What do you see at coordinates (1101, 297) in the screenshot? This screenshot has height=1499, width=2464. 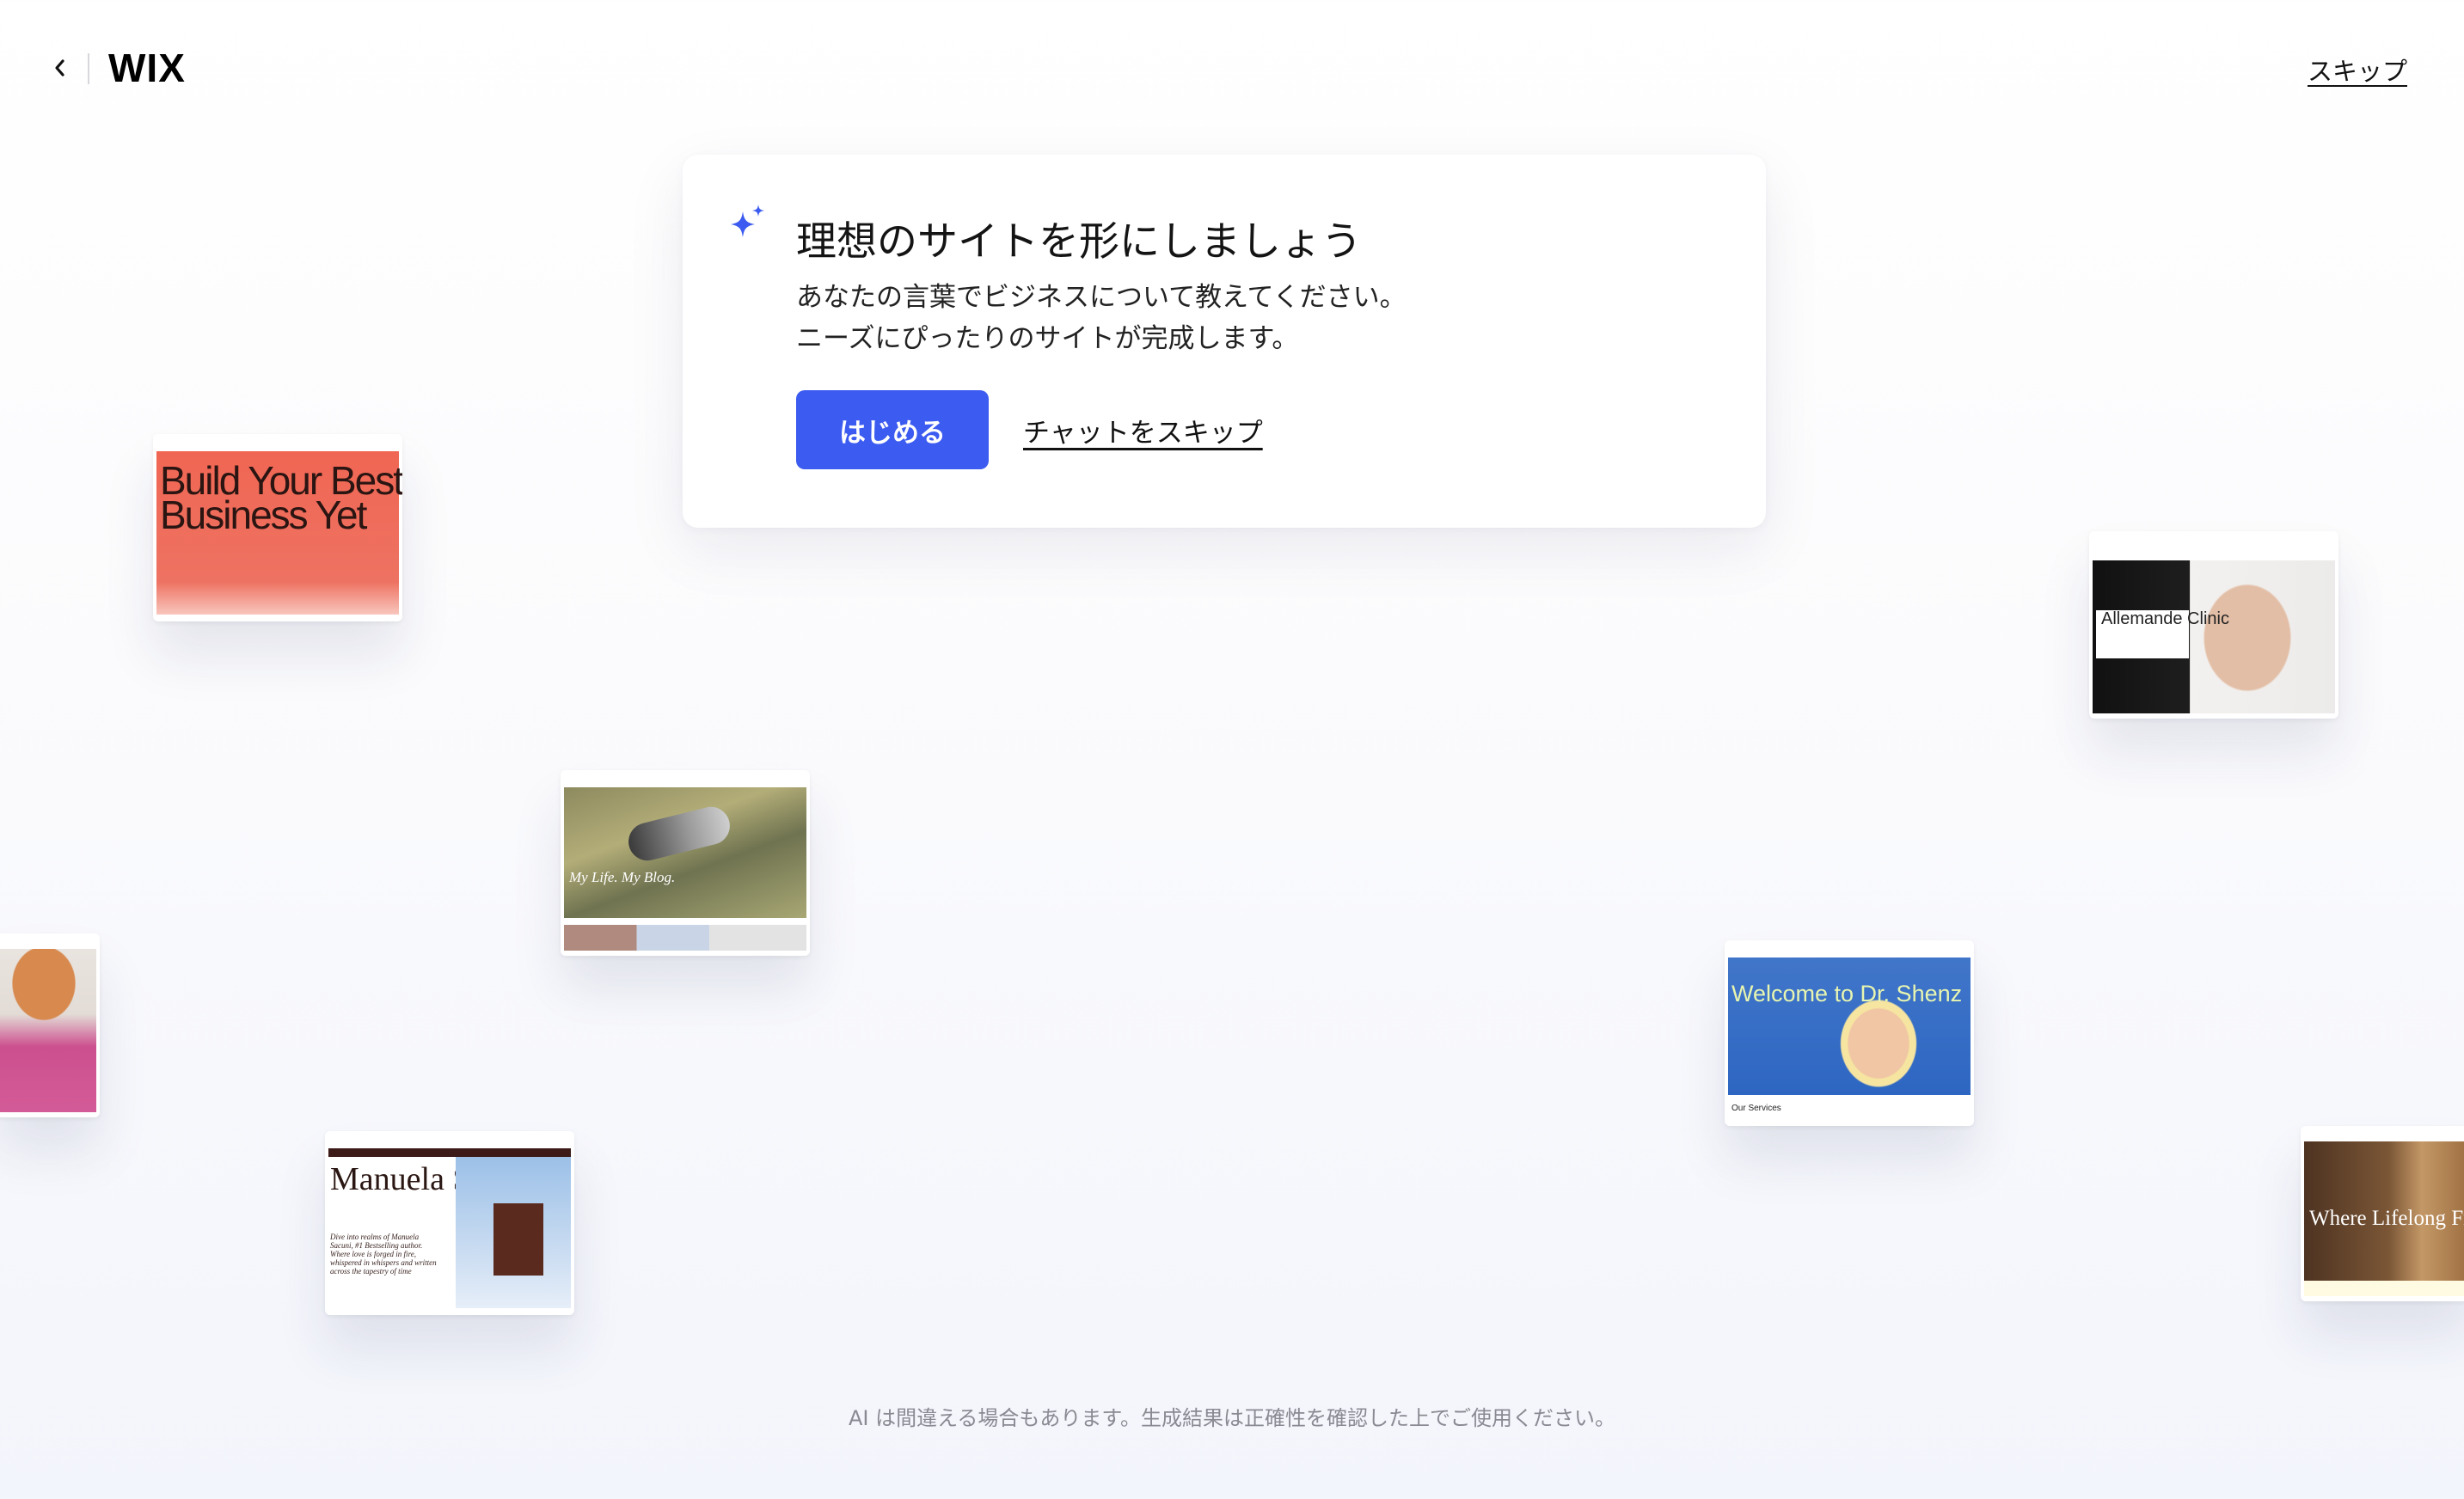 I see `description-line-1: あなたの言葉でビジネスについて教えてください。` at bounding box center [1101, 297].